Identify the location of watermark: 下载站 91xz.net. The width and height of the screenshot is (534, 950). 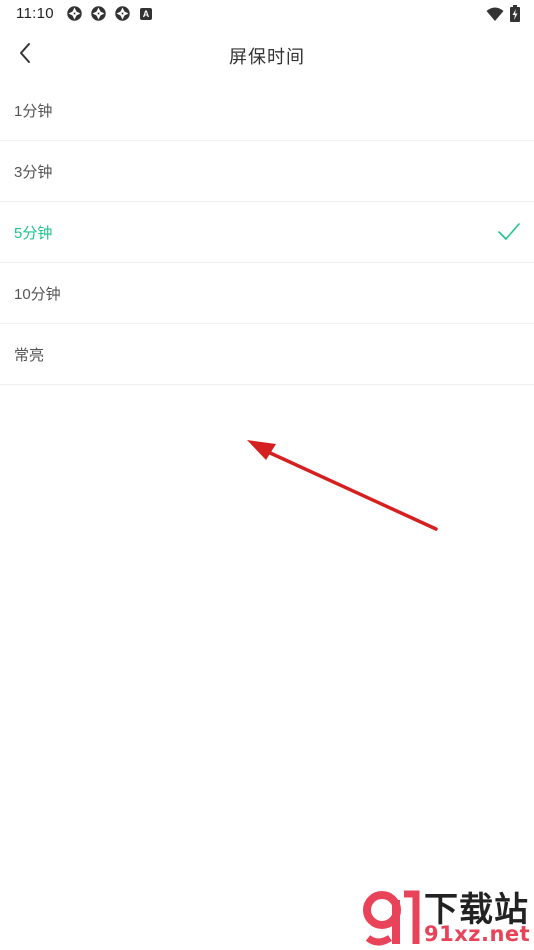
(445, 917).